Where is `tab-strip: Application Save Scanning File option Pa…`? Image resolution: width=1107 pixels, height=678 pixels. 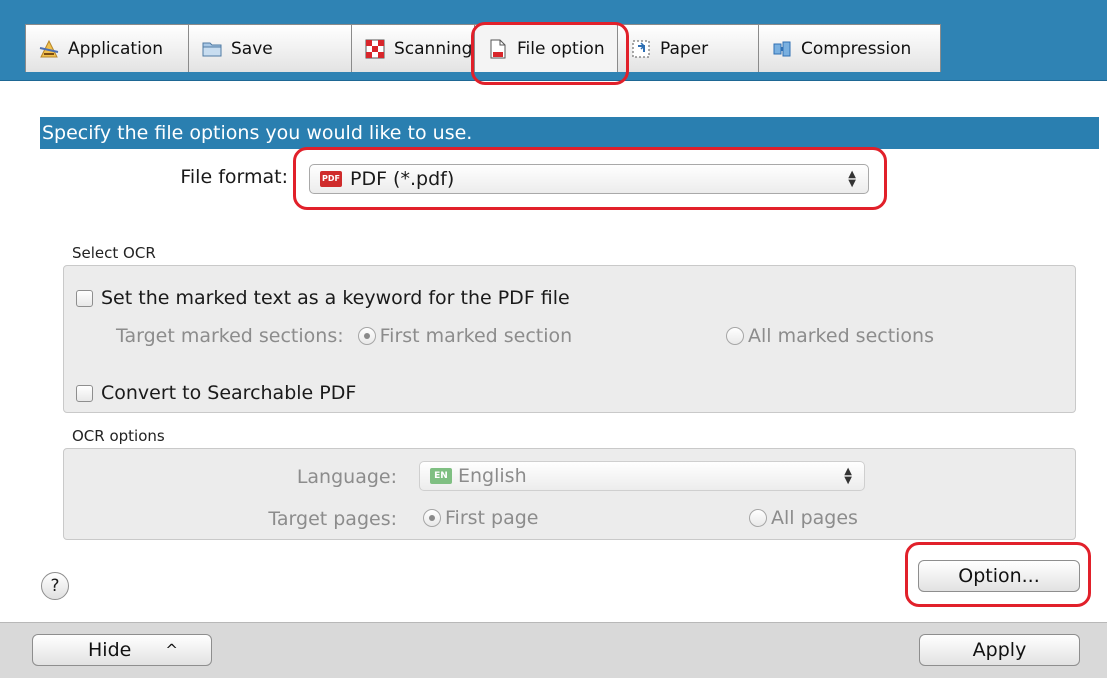
tab-strip: Application Save Scanning File option Pa… is located at coordinates (483, 48).